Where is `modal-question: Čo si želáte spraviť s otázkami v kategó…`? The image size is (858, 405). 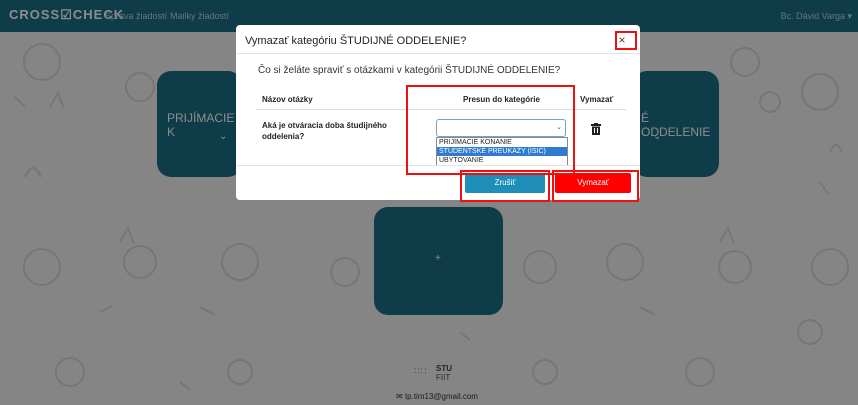
modal-question: Čo si želáte spraviť s otázkami v kategó… is located at coordinates (409, 70).